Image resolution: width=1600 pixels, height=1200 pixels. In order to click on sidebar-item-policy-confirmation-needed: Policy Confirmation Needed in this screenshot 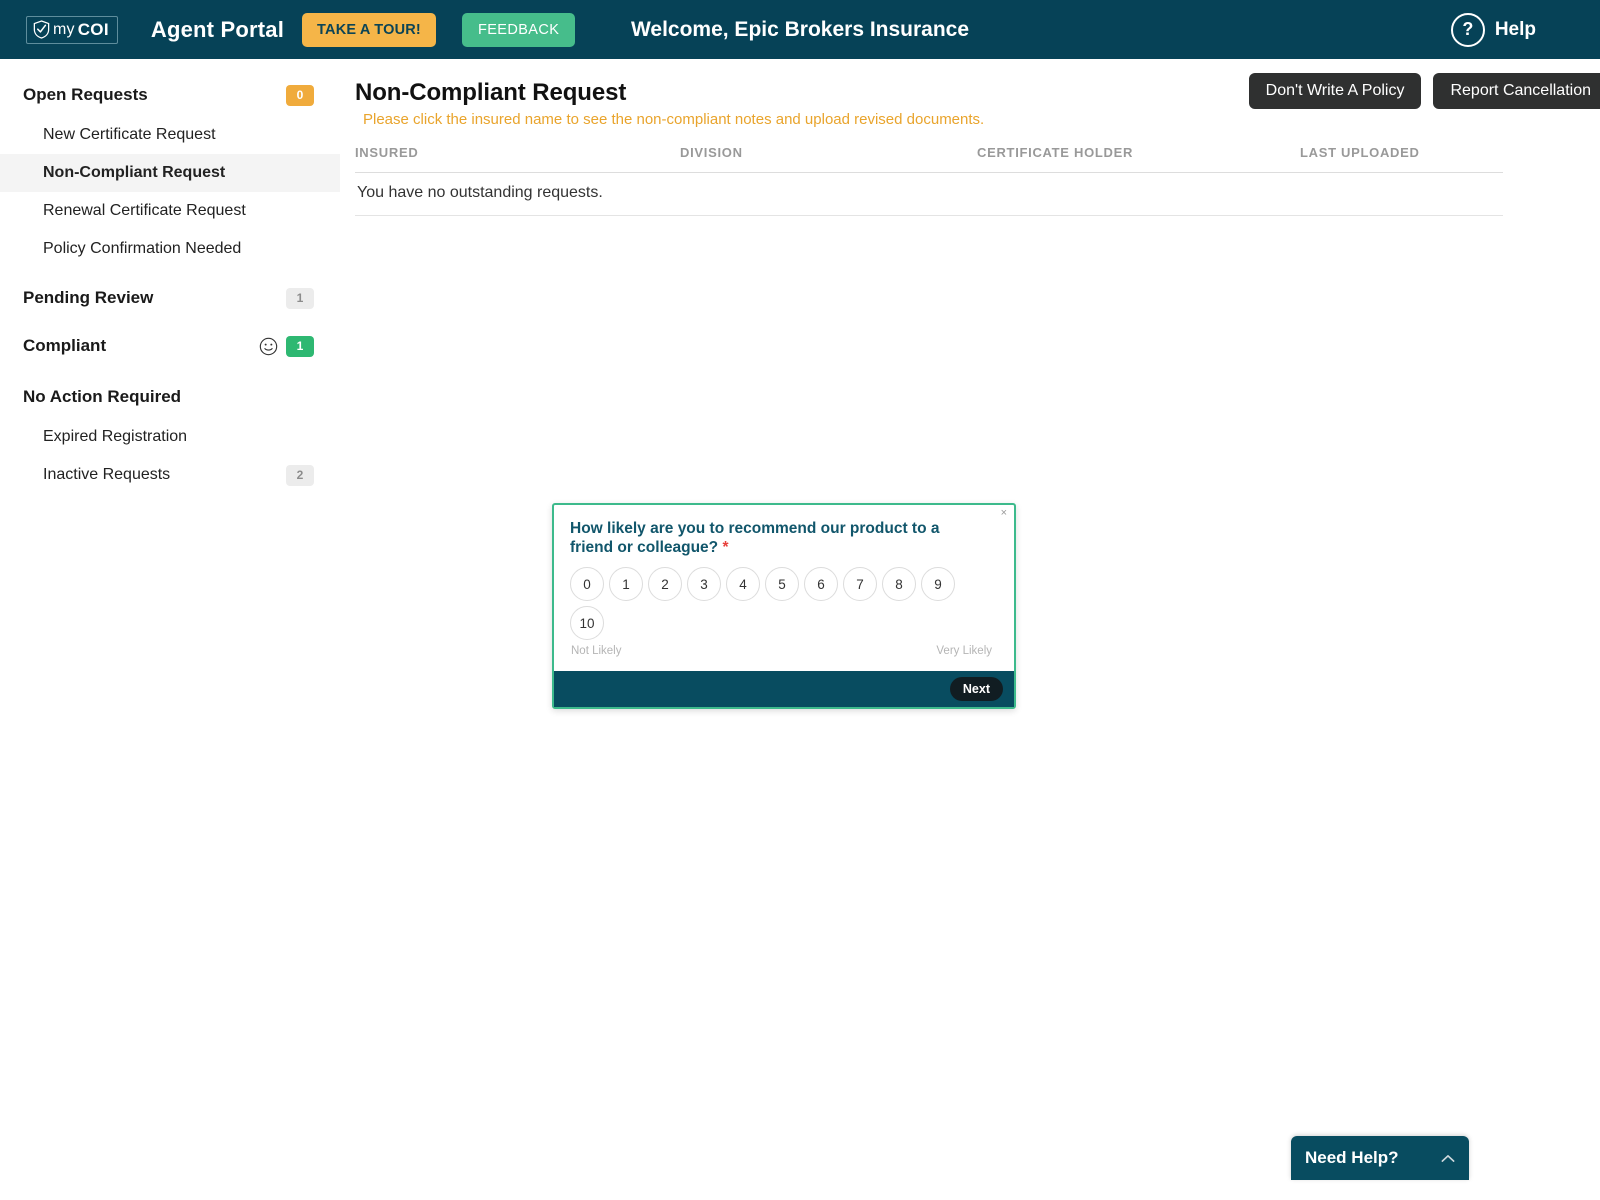, I will do `click(170, 249)`.